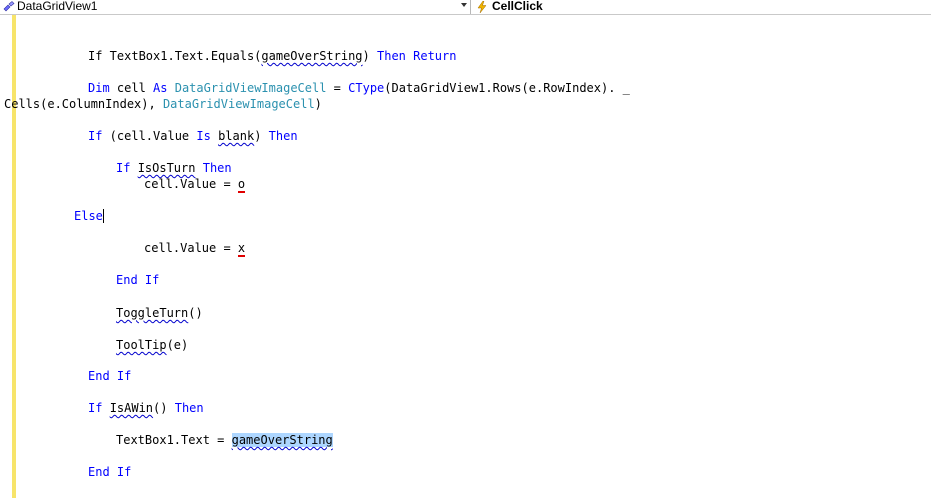  What do you see at coordinates (89, 216) in the screenshot?
I see `code-line: Else` at bounding box center [89, 216].